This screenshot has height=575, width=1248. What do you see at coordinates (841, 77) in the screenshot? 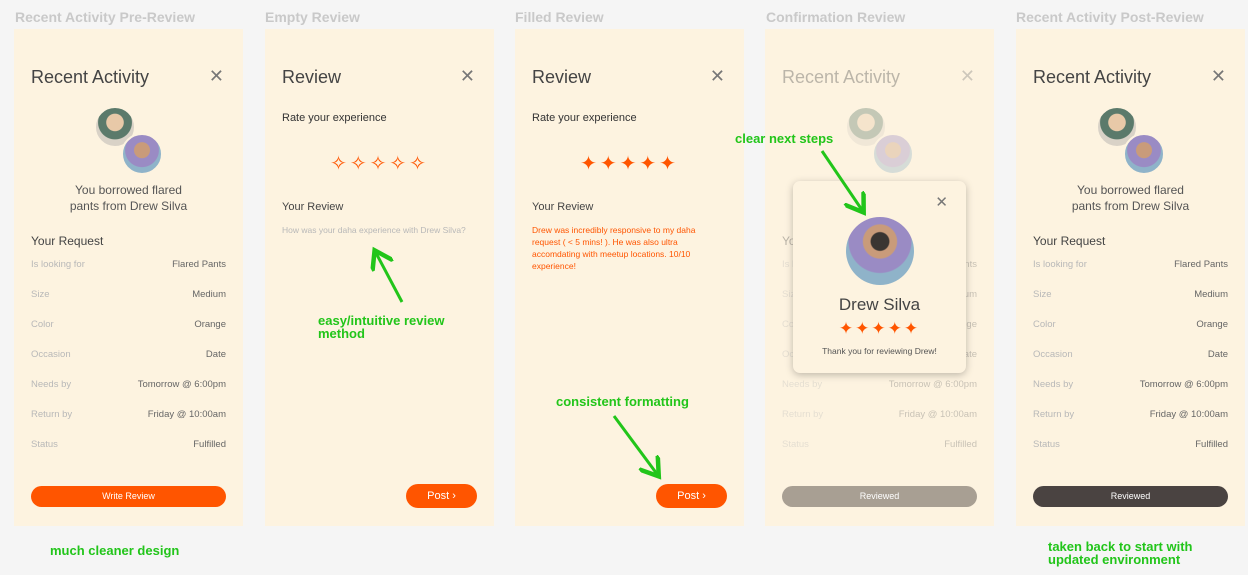
I see `page-title: Recent Activity` at bounding box center [841, 77].